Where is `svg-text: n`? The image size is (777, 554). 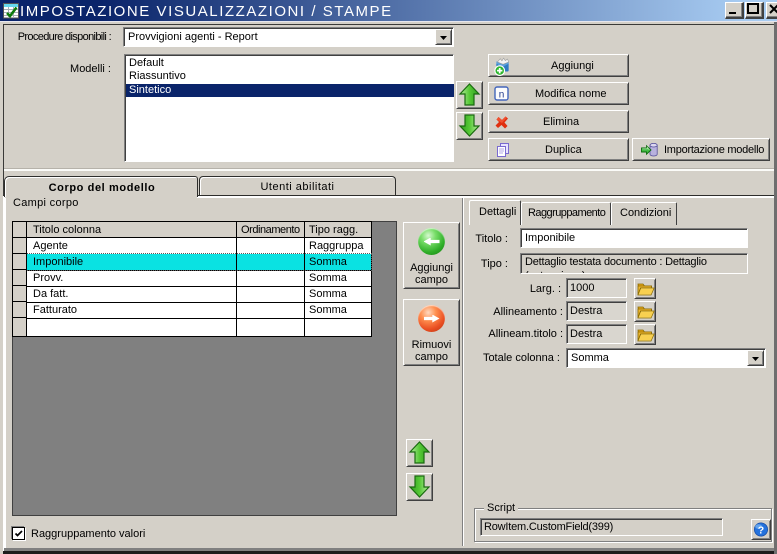 svg-text: n is located at coordinates (502, 95).